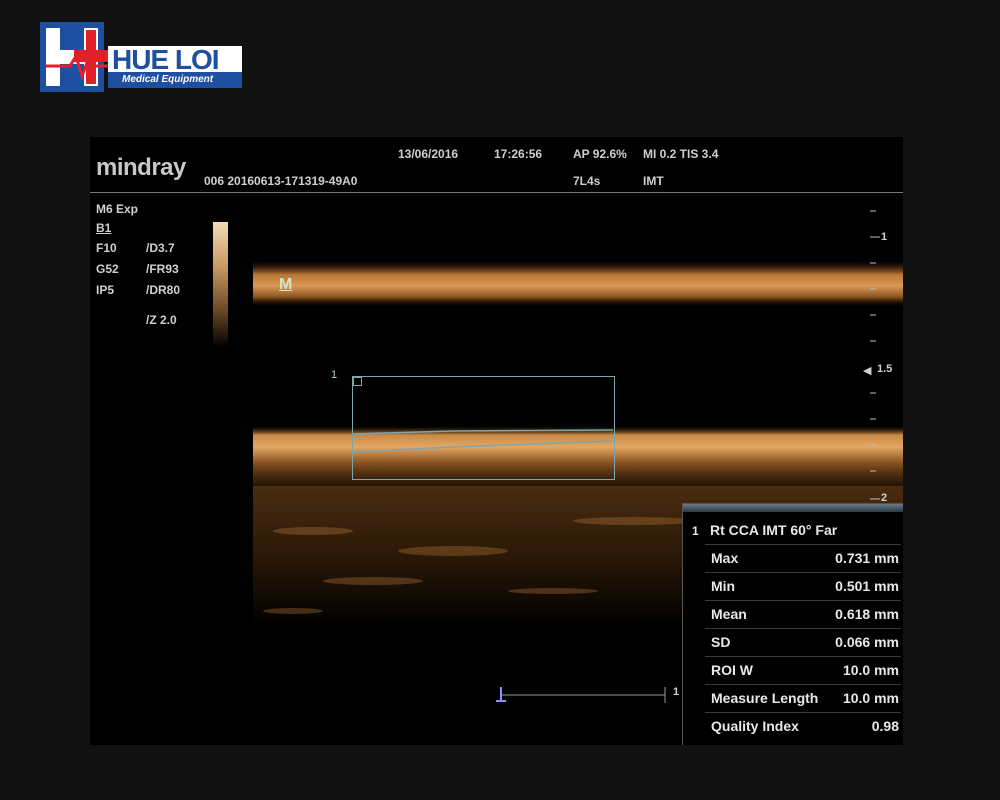 The image size is (1000, 800). I want to click on result-row-measure-length: Measure Length 10.0 mm, so click(803, 698).